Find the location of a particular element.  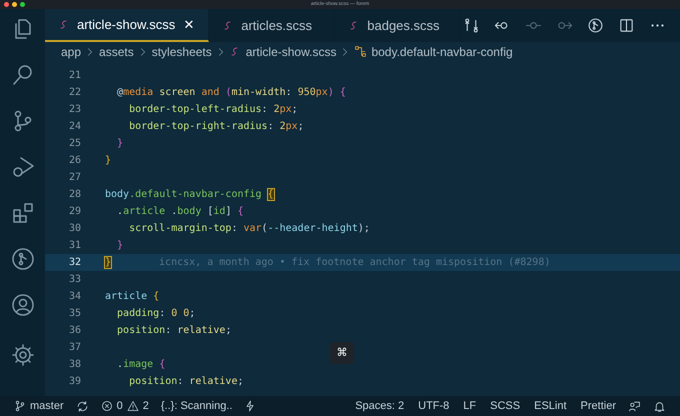

line-number: 30 is located at coordinates (75, 229).